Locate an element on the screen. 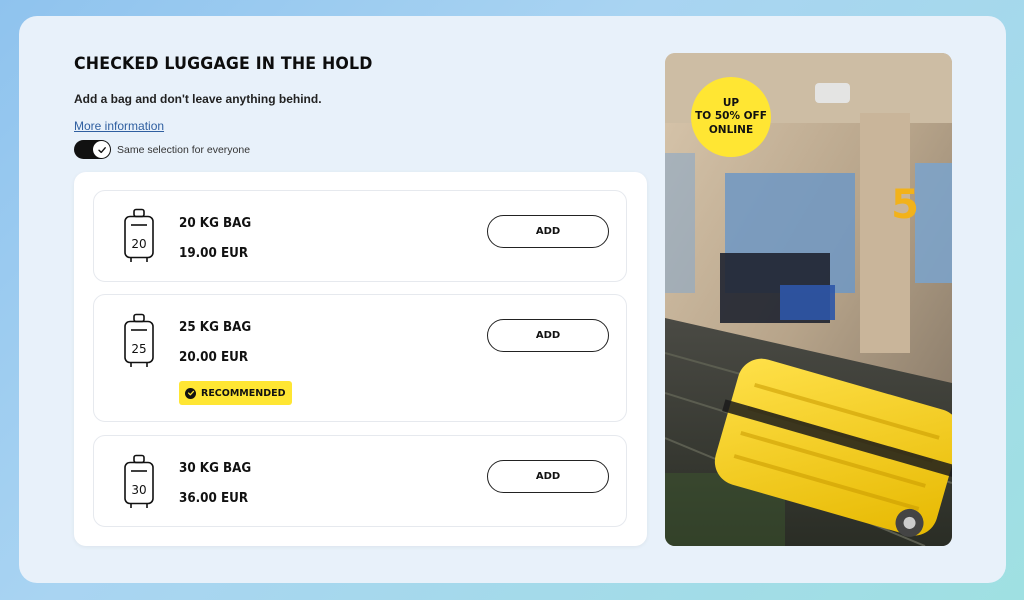  add-20kg-bag-button: ADD is located at coordinates (548, 231).